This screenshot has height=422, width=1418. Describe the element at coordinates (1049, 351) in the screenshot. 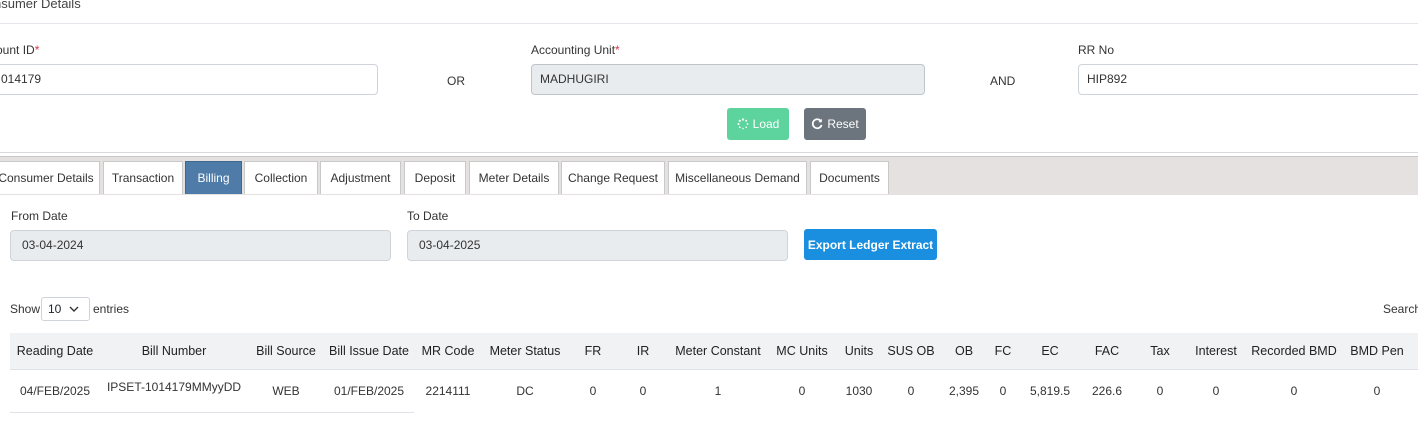

I see `col-ec: EC` at that location.